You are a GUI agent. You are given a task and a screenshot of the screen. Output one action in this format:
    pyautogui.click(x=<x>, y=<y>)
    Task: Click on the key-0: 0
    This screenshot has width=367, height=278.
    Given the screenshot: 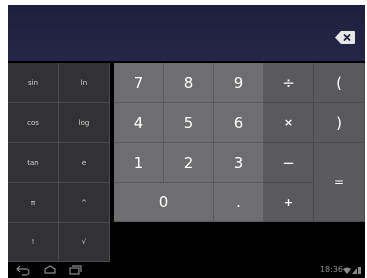 What is the action you would take?
    pyautogui.click(x=164, y=202)
    